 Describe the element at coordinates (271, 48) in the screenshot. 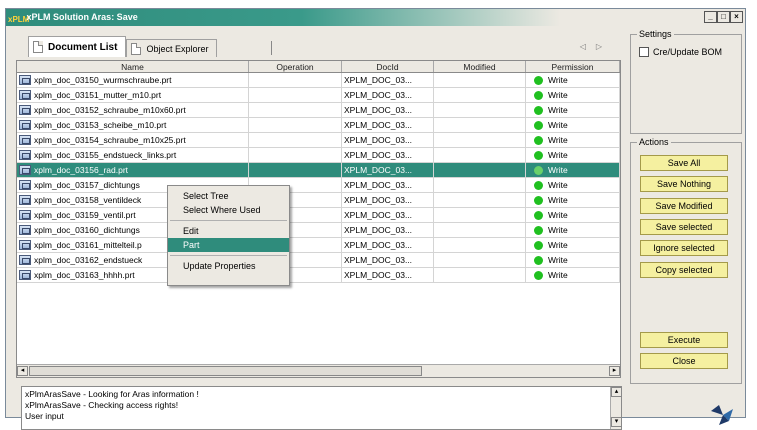

I see `tab-divider` at that location.